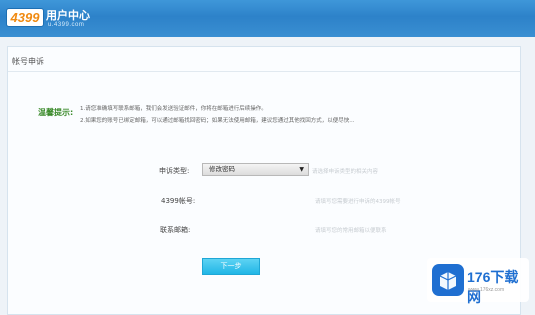 This screenshot has height=315, width=535. I want to click on site-title: 用户中心, so click(68, 16).